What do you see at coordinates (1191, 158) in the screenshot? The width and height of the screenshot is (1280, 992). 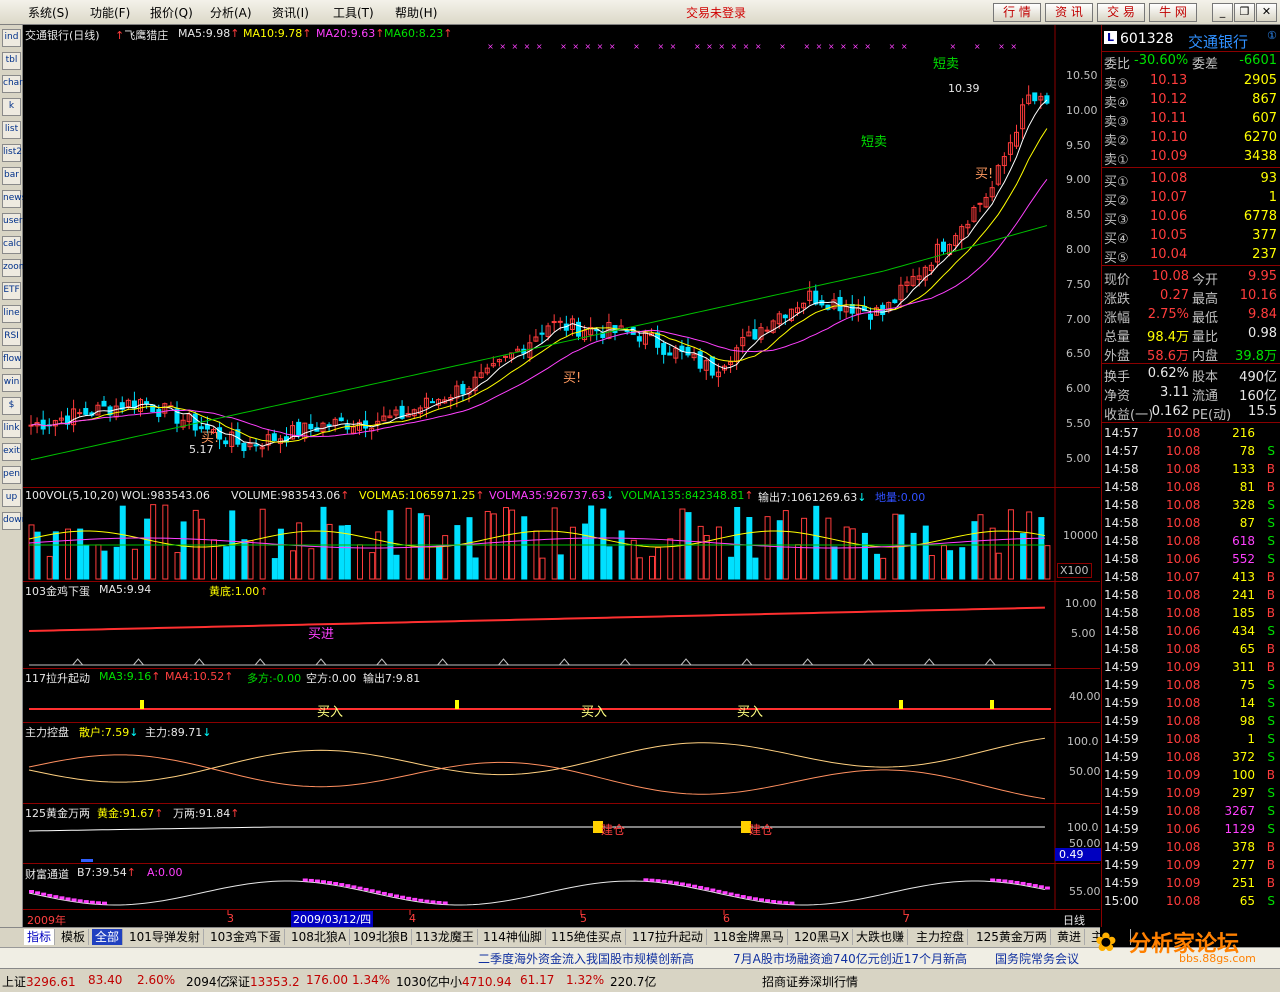 I see `ask-row: 卖① 10.09 3438` at bounding box center [1191, 158].